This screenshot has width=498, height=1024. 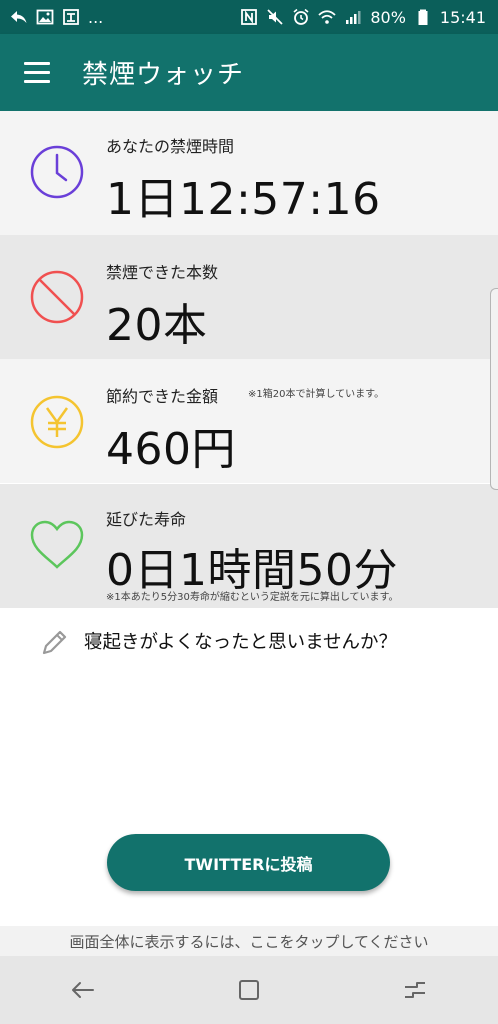 I want to click on status-time: 15:41, so click(x=462, y=17).